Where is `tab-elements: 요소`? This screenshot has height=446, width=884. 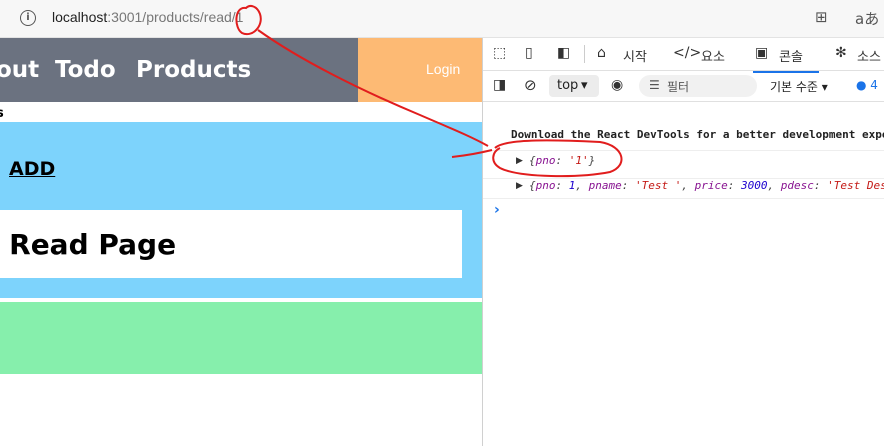
tab-elements: 요소 is located at coordinates (713, 55).